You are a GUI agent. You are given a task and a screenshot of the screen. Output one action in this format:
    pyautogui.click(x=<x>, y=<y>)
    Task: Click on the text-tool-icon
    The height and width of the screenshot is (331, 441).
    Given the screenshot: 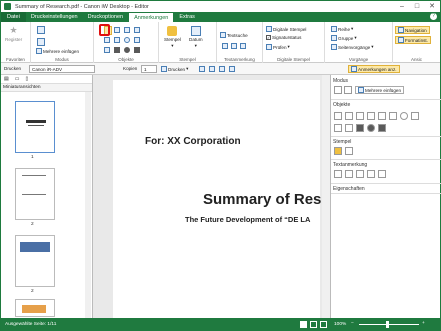 What is the action you would take?
    pyautogui.click(x=360, y=116)
    